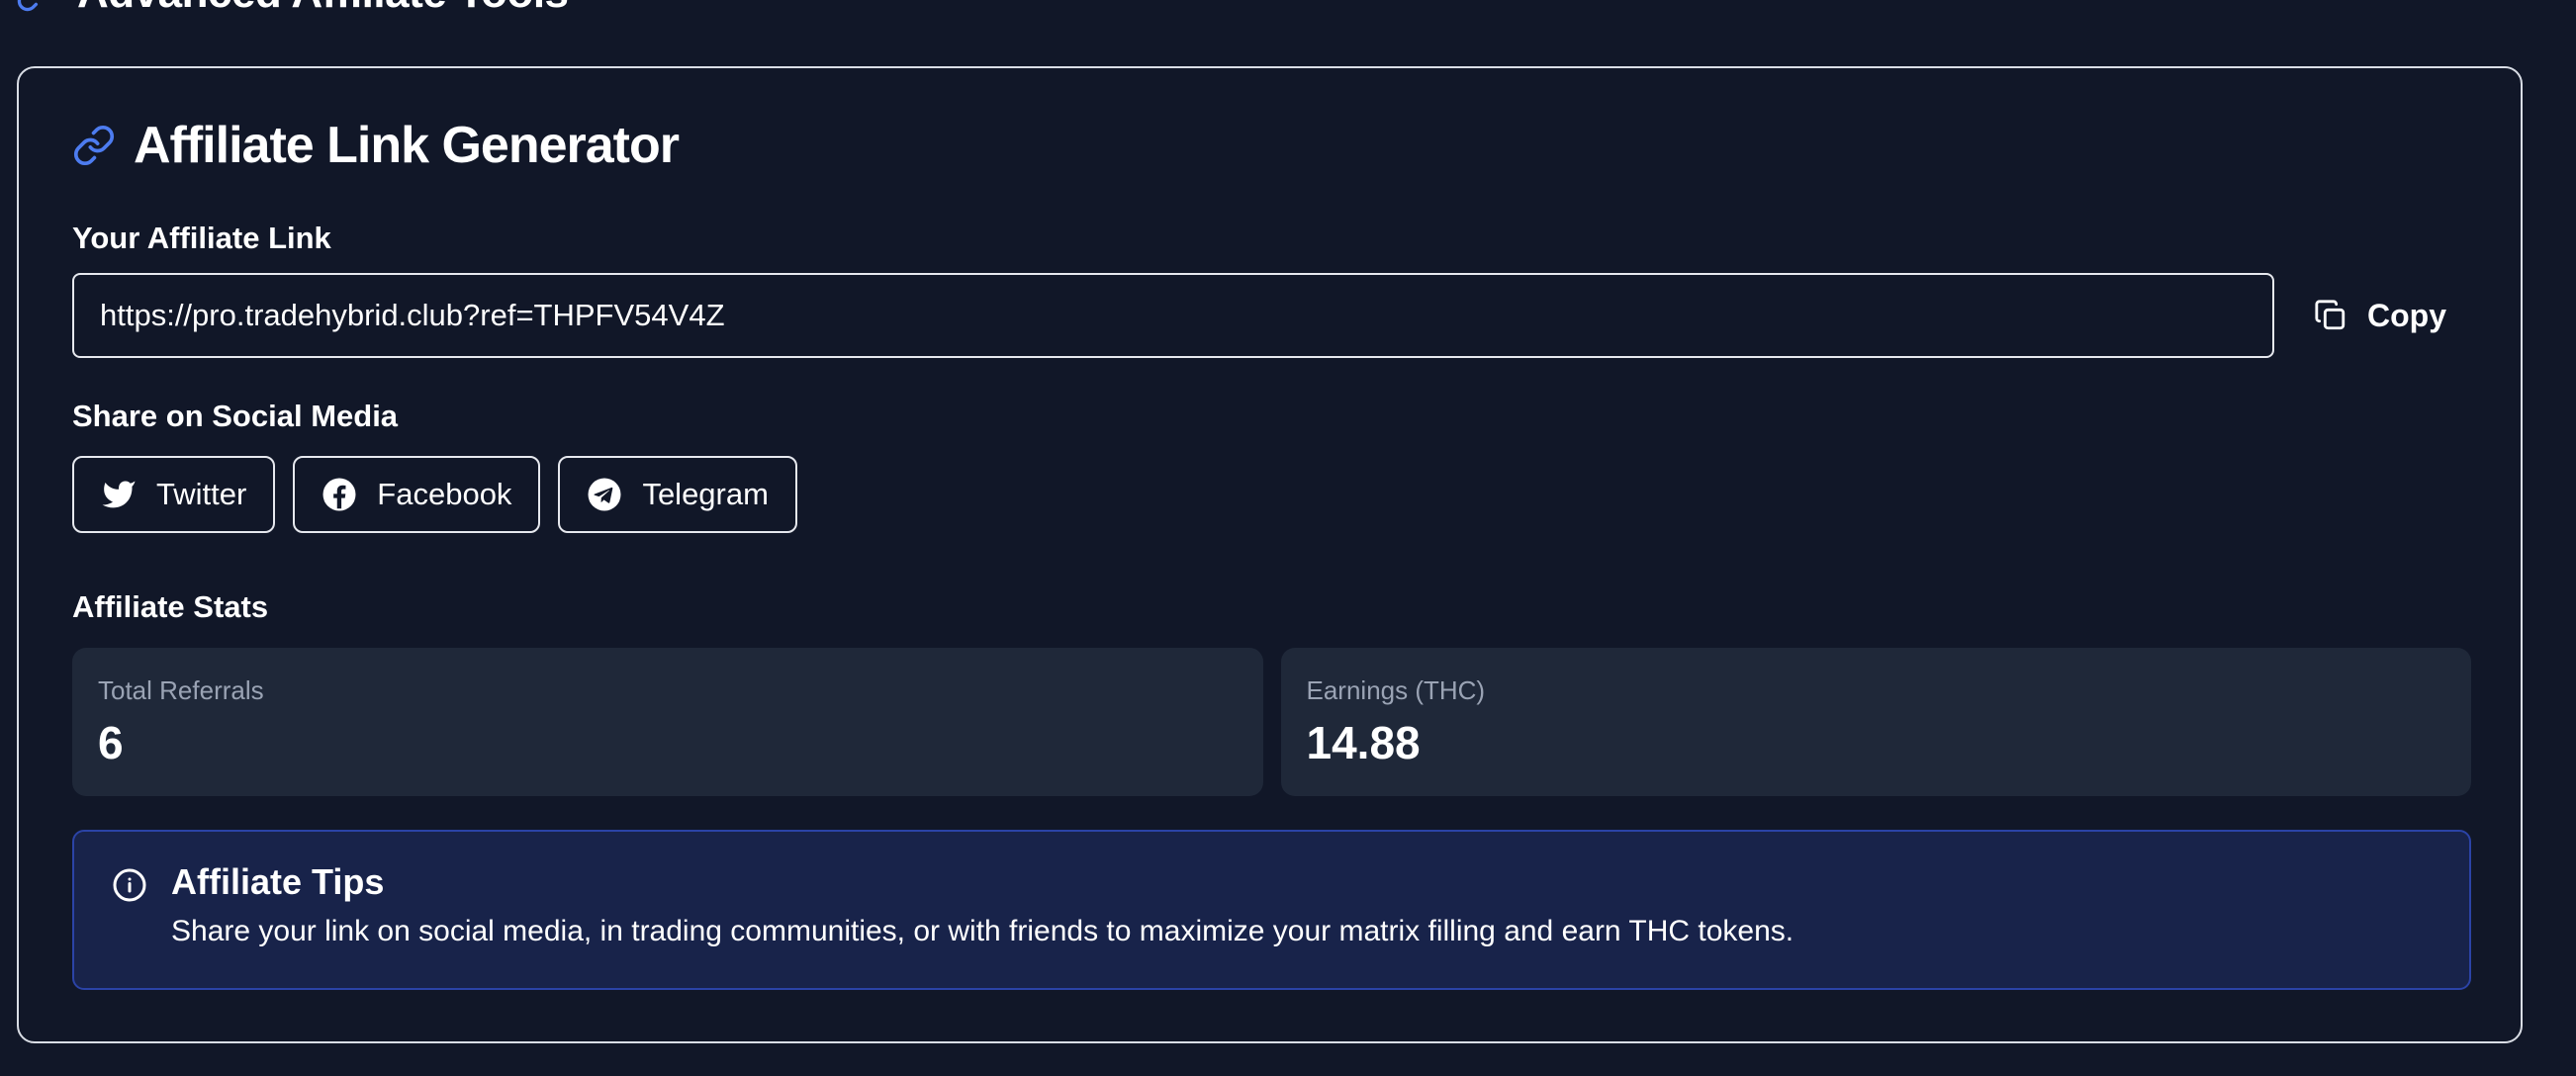  I want to click on telegram-share-button: Telegram, so click(677, 494).